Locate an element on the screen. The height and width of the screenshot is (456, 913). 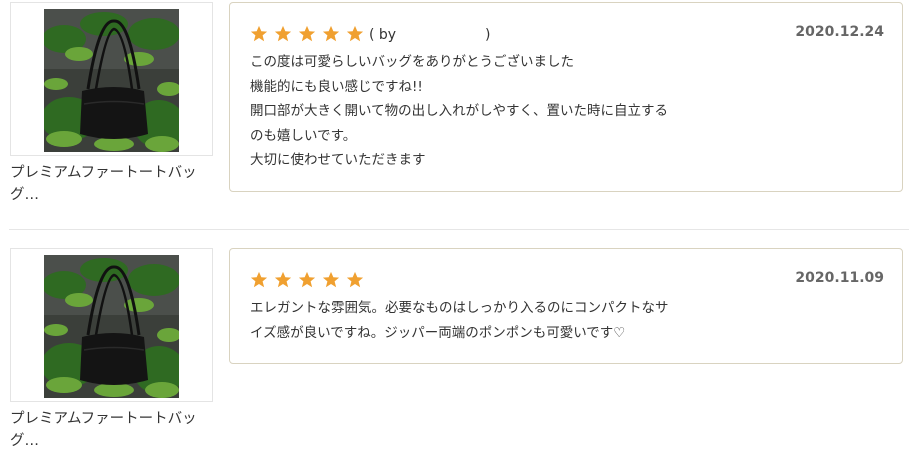
byline-prefix: ( by is located at coordinates (383, 35).